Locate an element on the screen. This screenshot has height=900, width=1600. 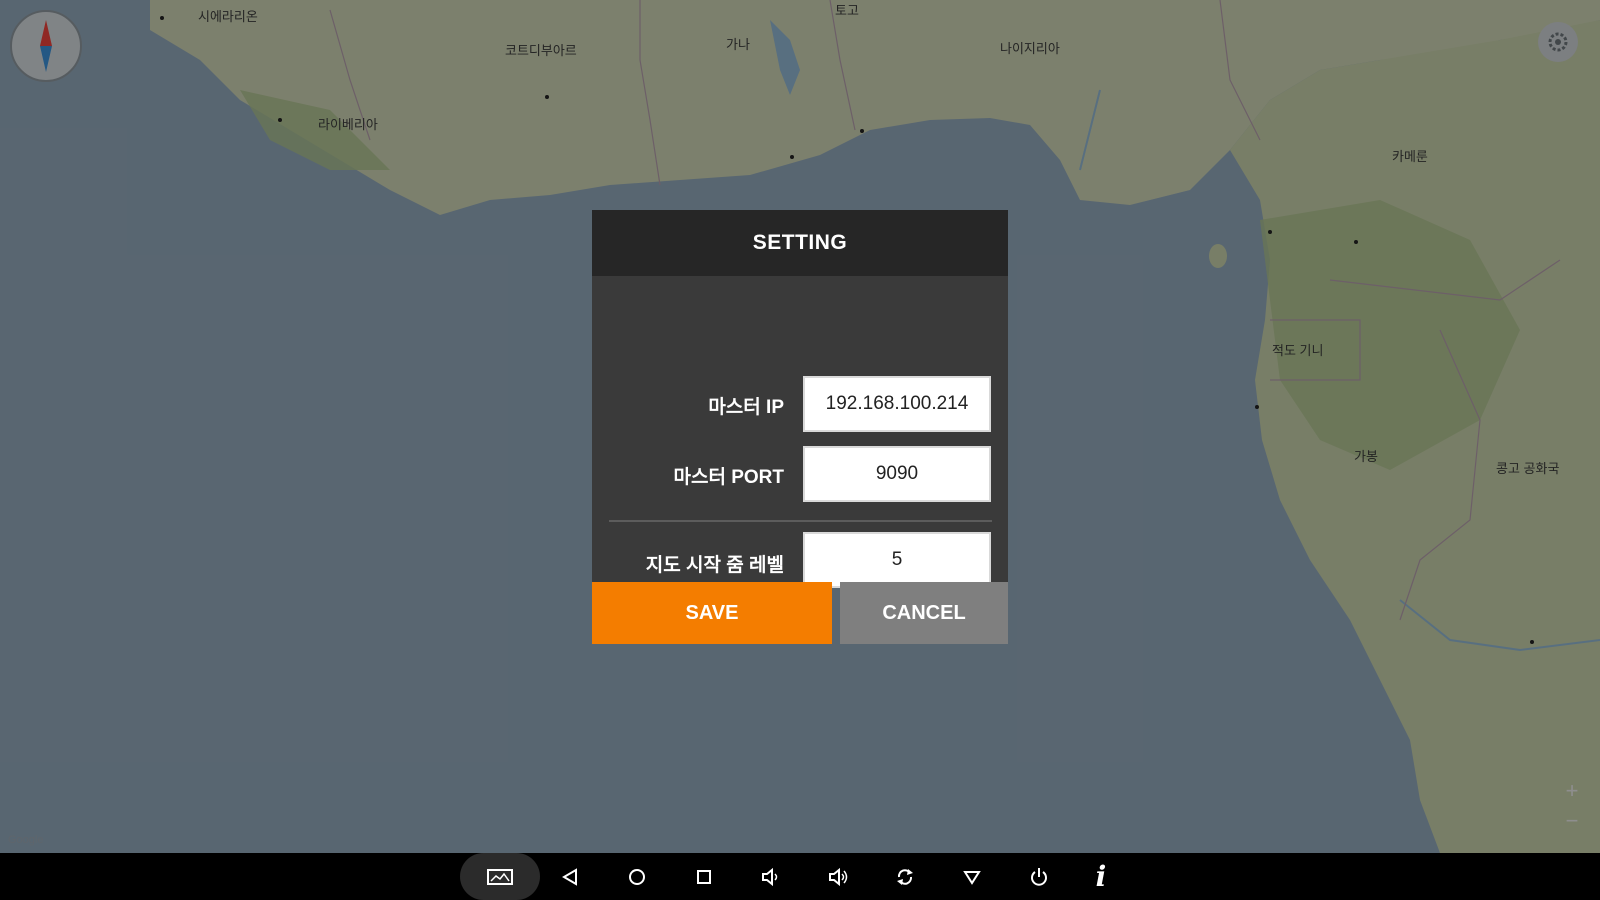
map-label-congo: 콩고 공화국 is located at coordinates (1528, 468).